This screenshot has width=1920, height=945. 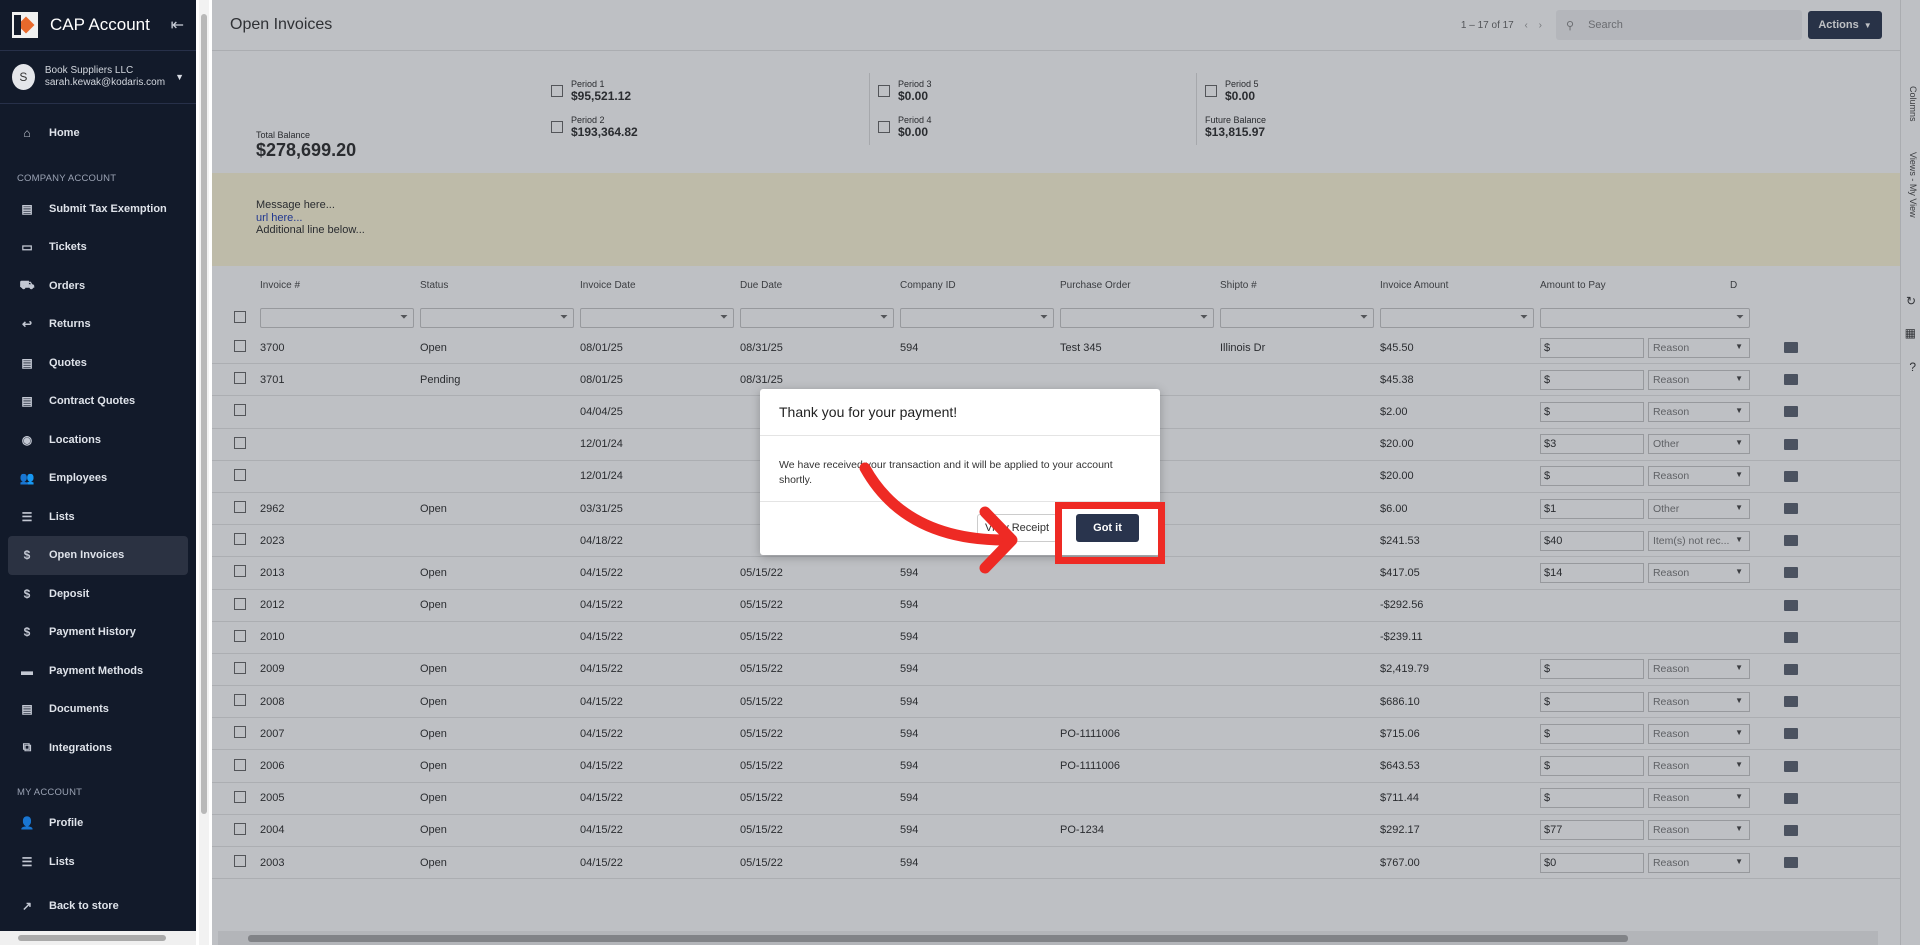 What do you see at coordinates (98, 133) in the screenshot?
I see `sidebar-item-home: ⌂ Home` at bounding box center [98, 133].